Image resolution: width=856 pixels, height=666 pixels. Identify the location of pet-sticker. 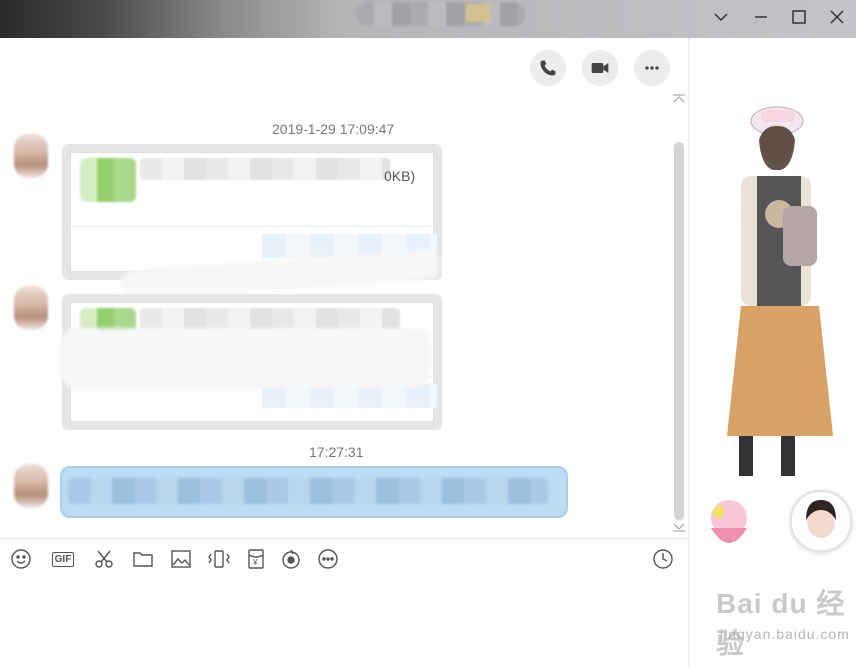
(729, 521).